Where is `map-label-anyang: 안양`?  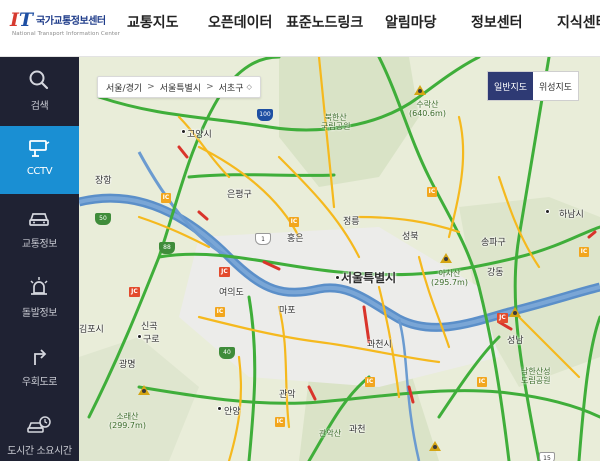
map-label-anyang: 안양 is located at coordinates (232, 412).